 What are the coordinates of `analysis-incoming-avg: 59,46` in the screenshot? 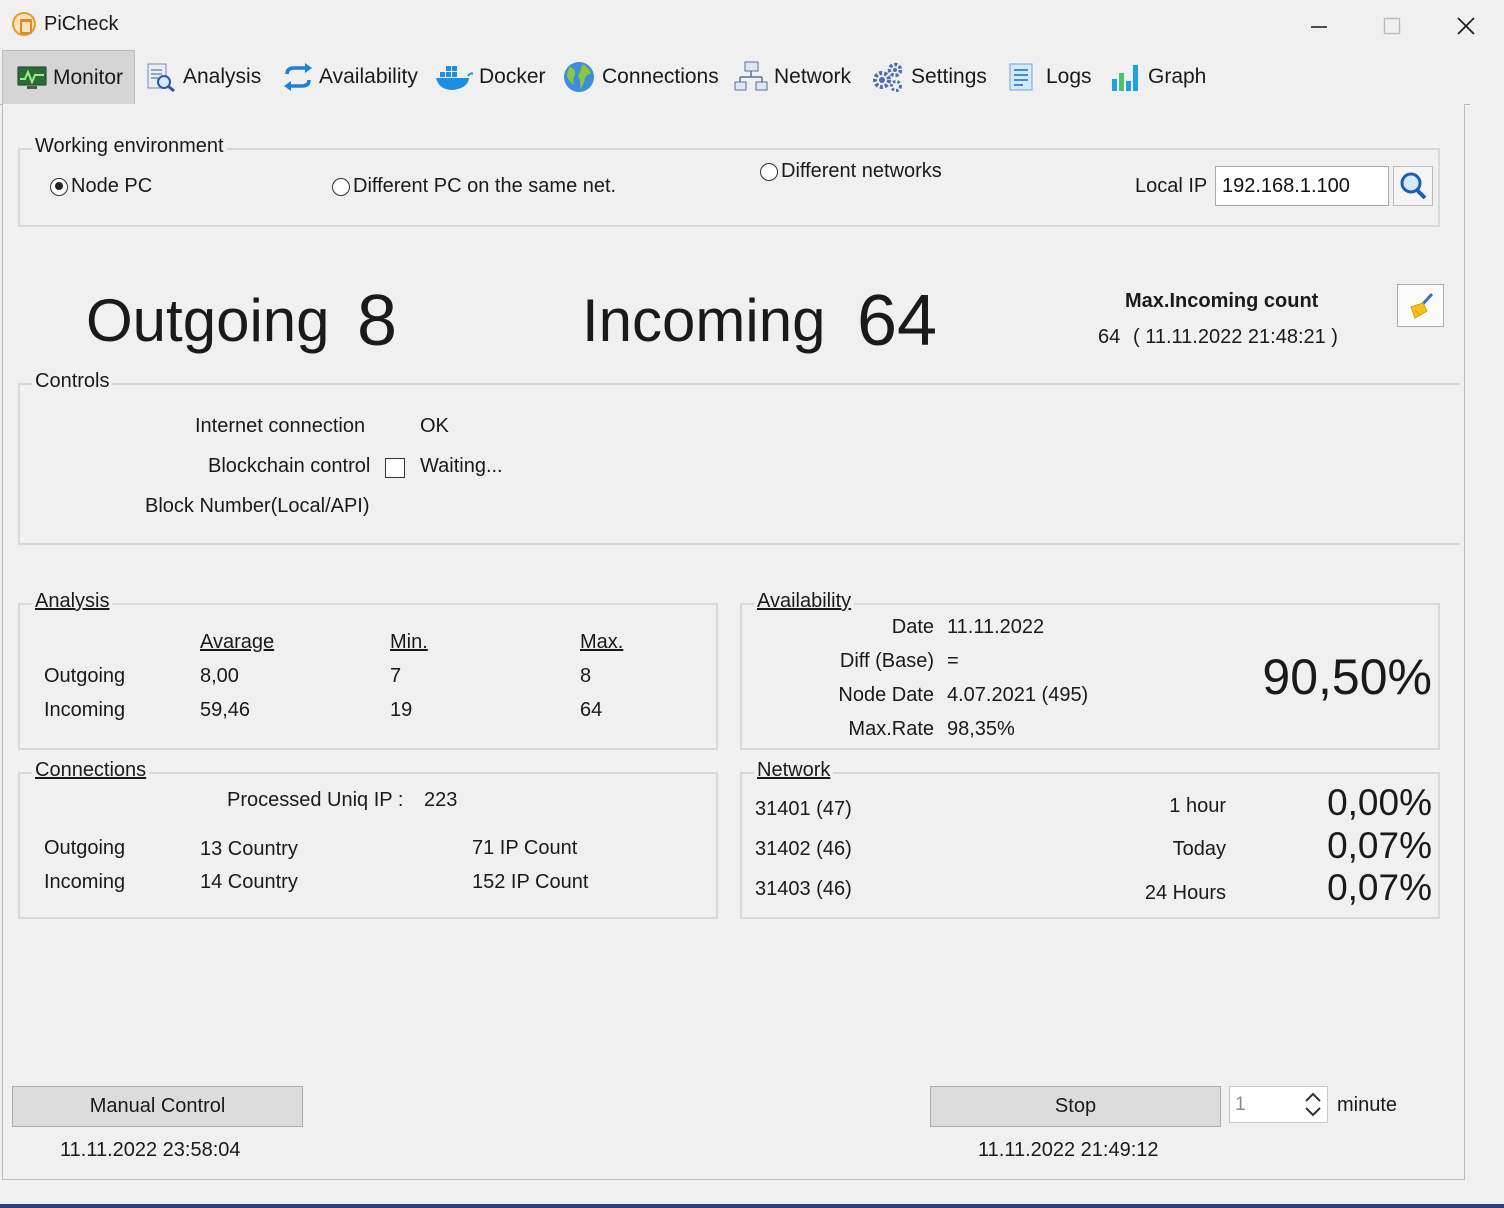 It's located at (225, 710).